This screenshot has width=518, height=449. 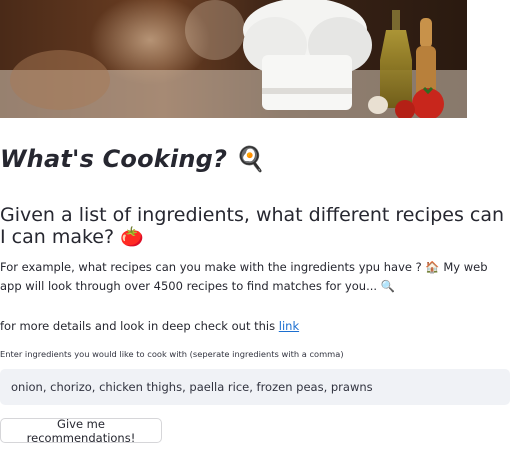 What do you see at coordinates (250, 159) in the screenshot?
I see `frying-pan-icon: 🍳` at bounding box center [250, 159].